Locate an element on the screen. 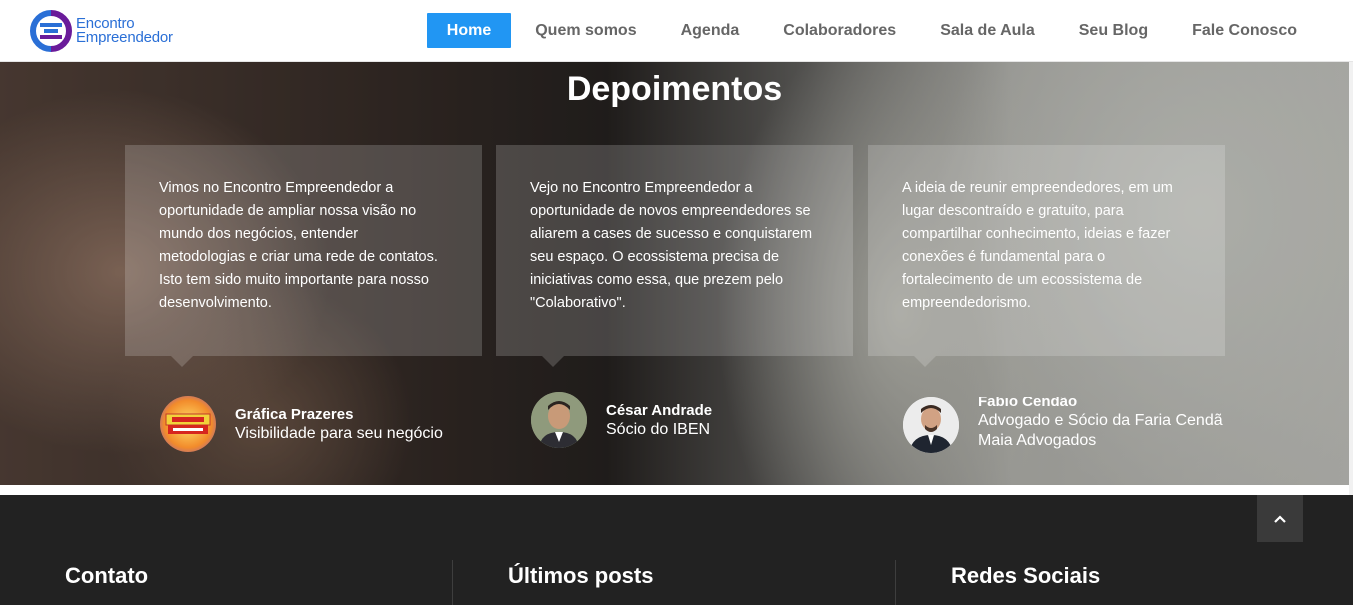 The width and height of the screenshot is (1353, 605). author-name: César Andrade is located at coordinates (659, 410).